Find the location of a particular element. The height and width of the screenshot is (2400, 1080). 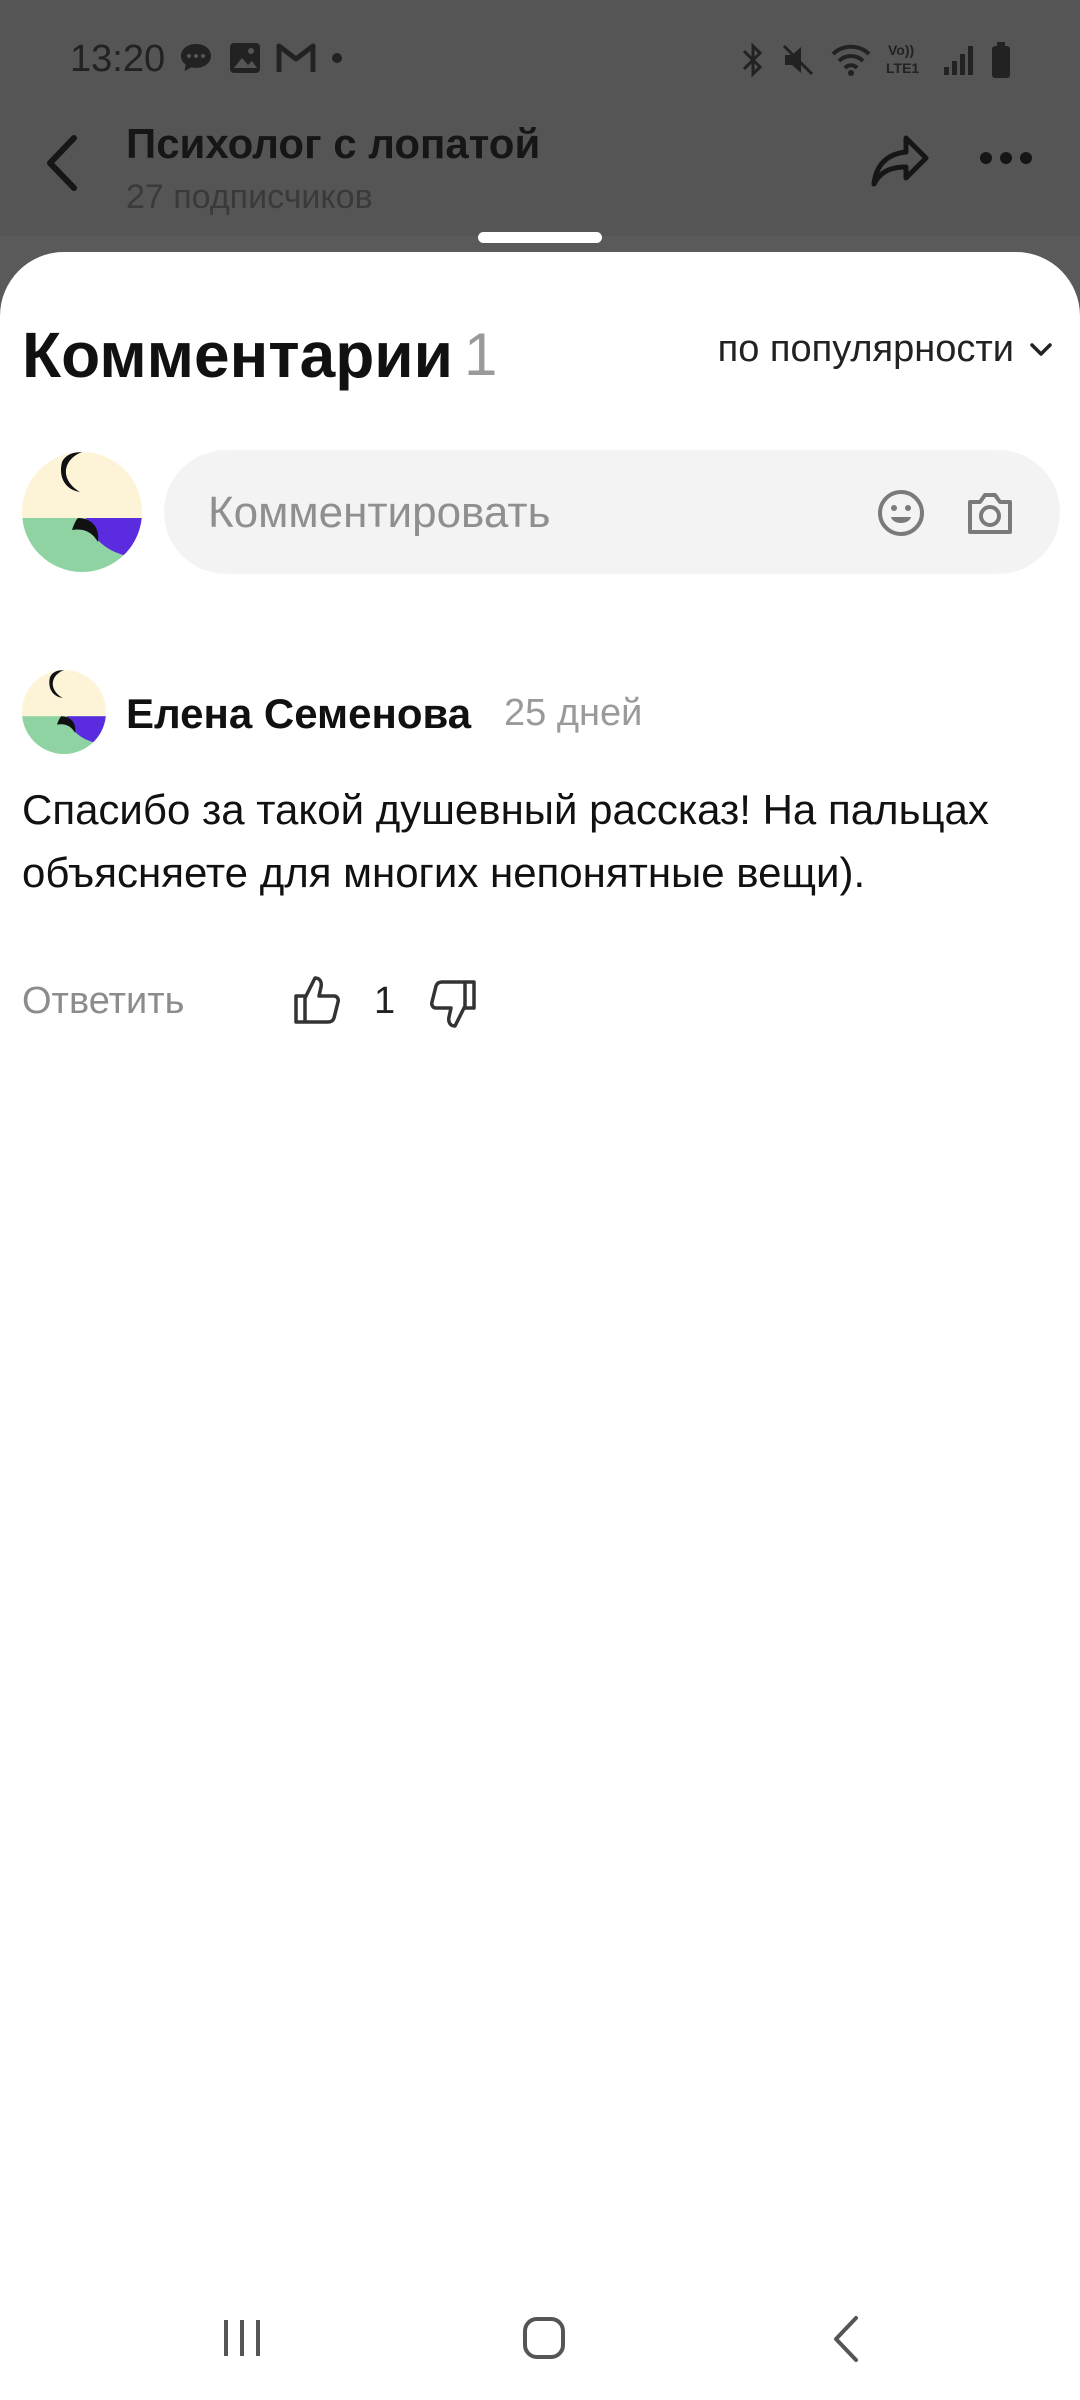

svg-text: LTE1 is located at coordinates (902, 68).